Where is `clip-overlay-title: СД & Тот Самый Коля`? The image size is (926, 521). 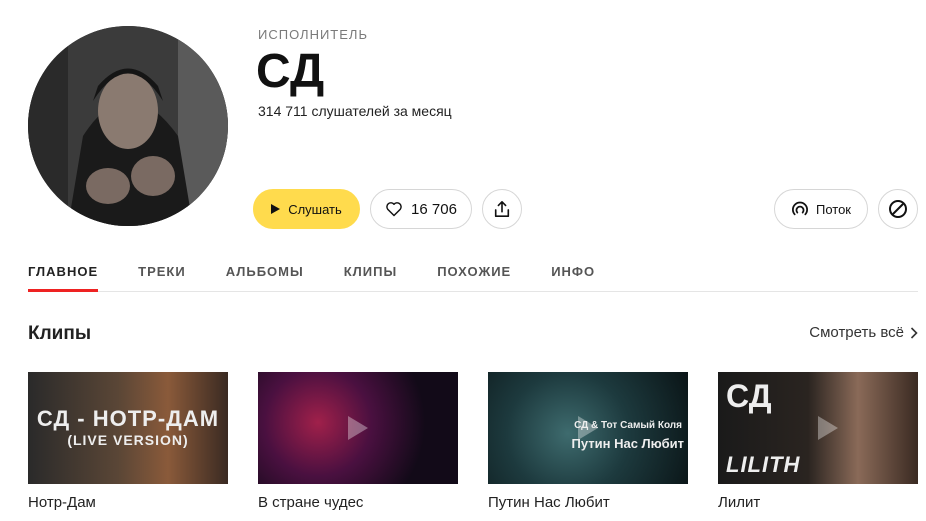
clip-overlay-title: СД & Тот Самый Коля is located at coordinates (628, 425).